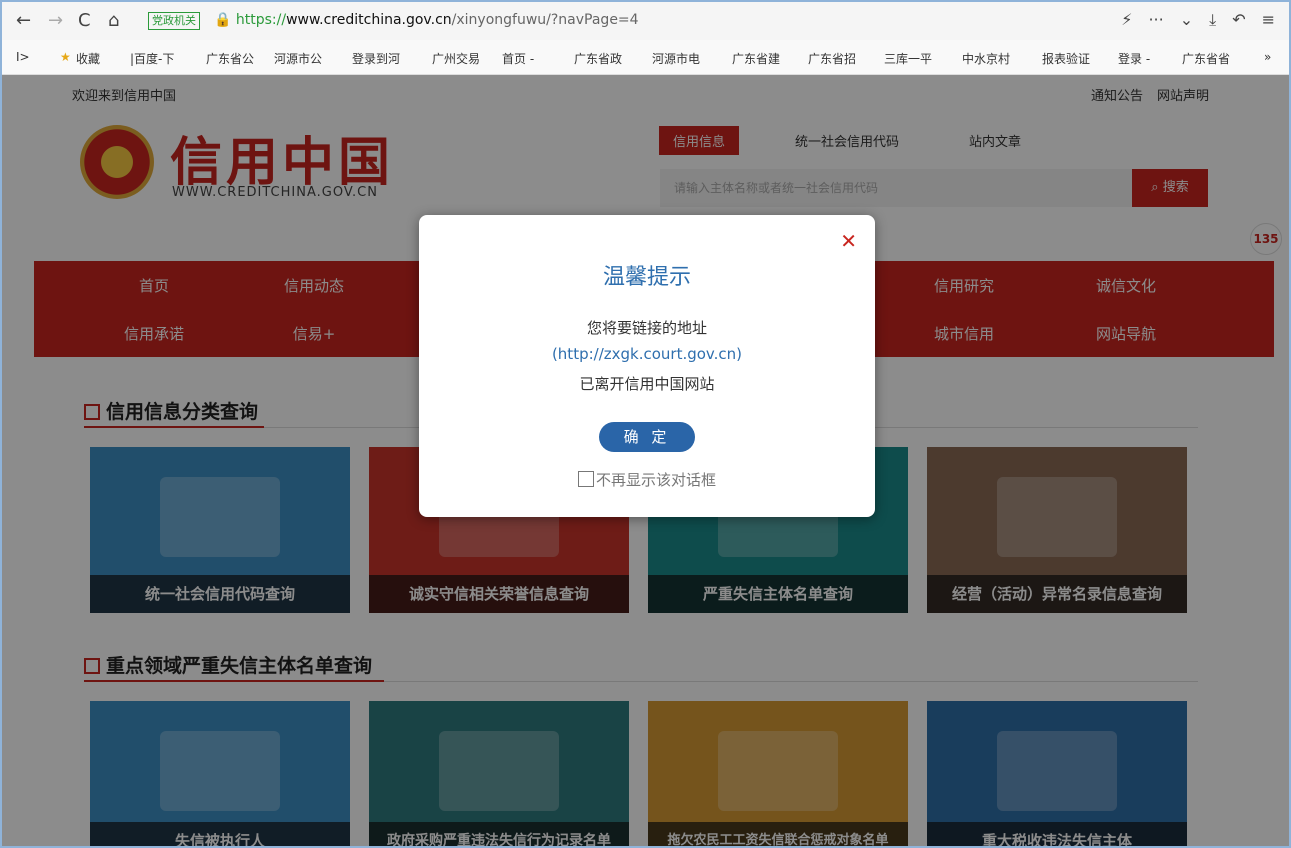 Image resolution: width=1291 pixels, height=848 pixels. What do you see at coordinates (832, 58) in the screenshot?
I see `bookmark-item: 广东省招` at bounding box center [832, 58].